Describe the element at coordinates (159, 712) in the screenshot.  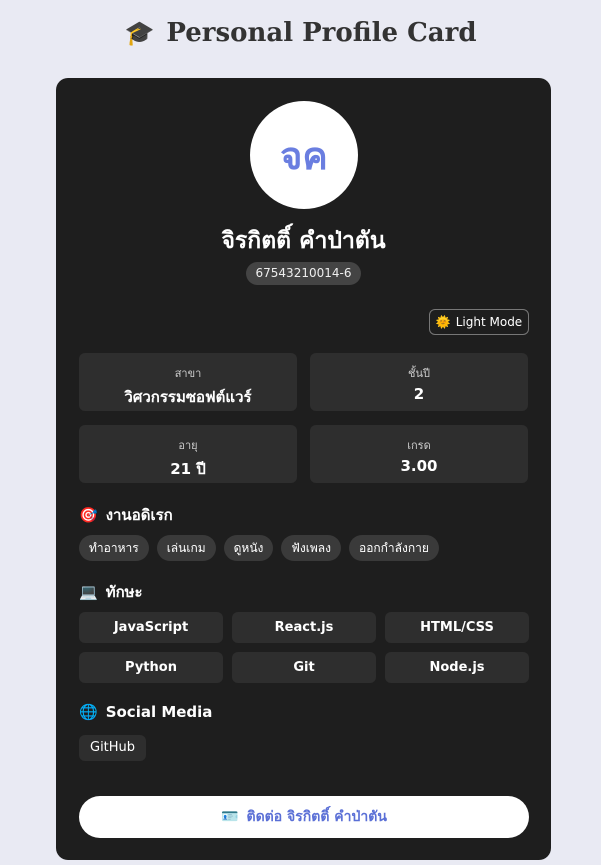
I see `social-title-text: Social Media` at that location.